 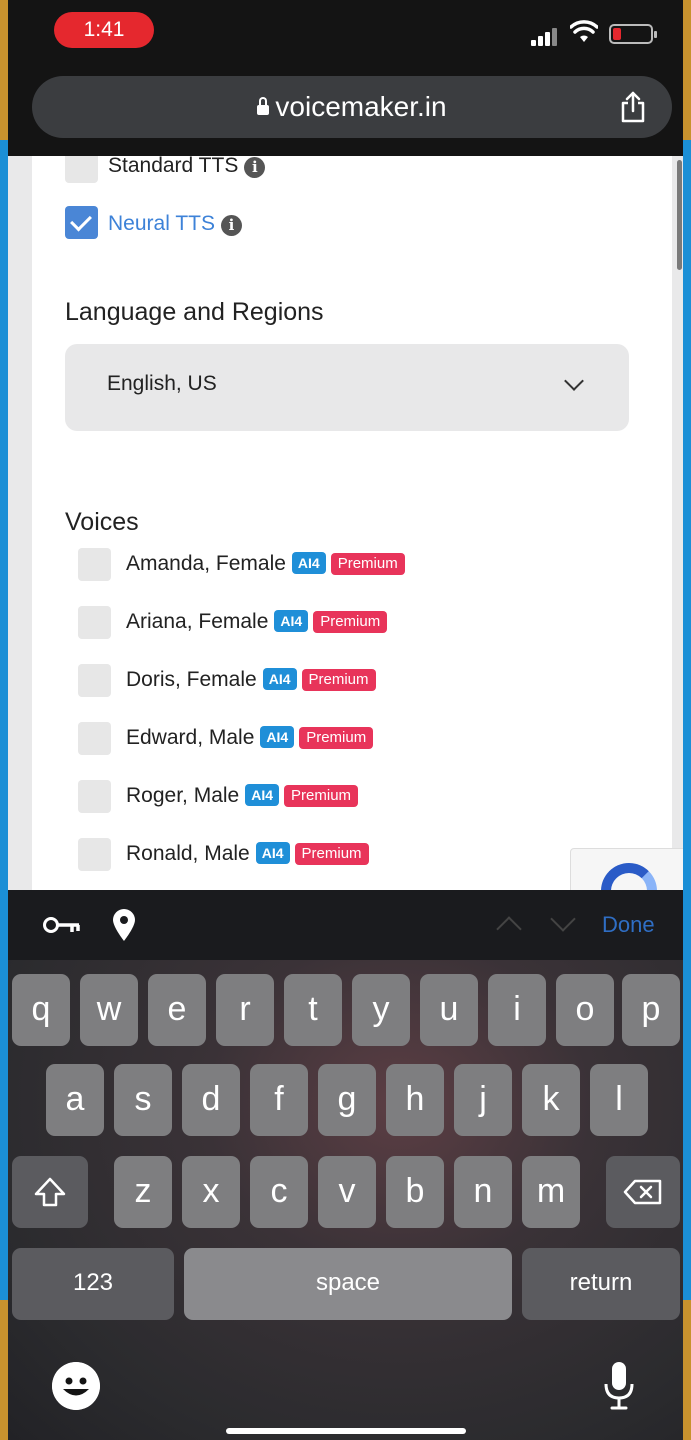 I want to click on voice-name: Amanda, Female, so click(x=206, y=563).